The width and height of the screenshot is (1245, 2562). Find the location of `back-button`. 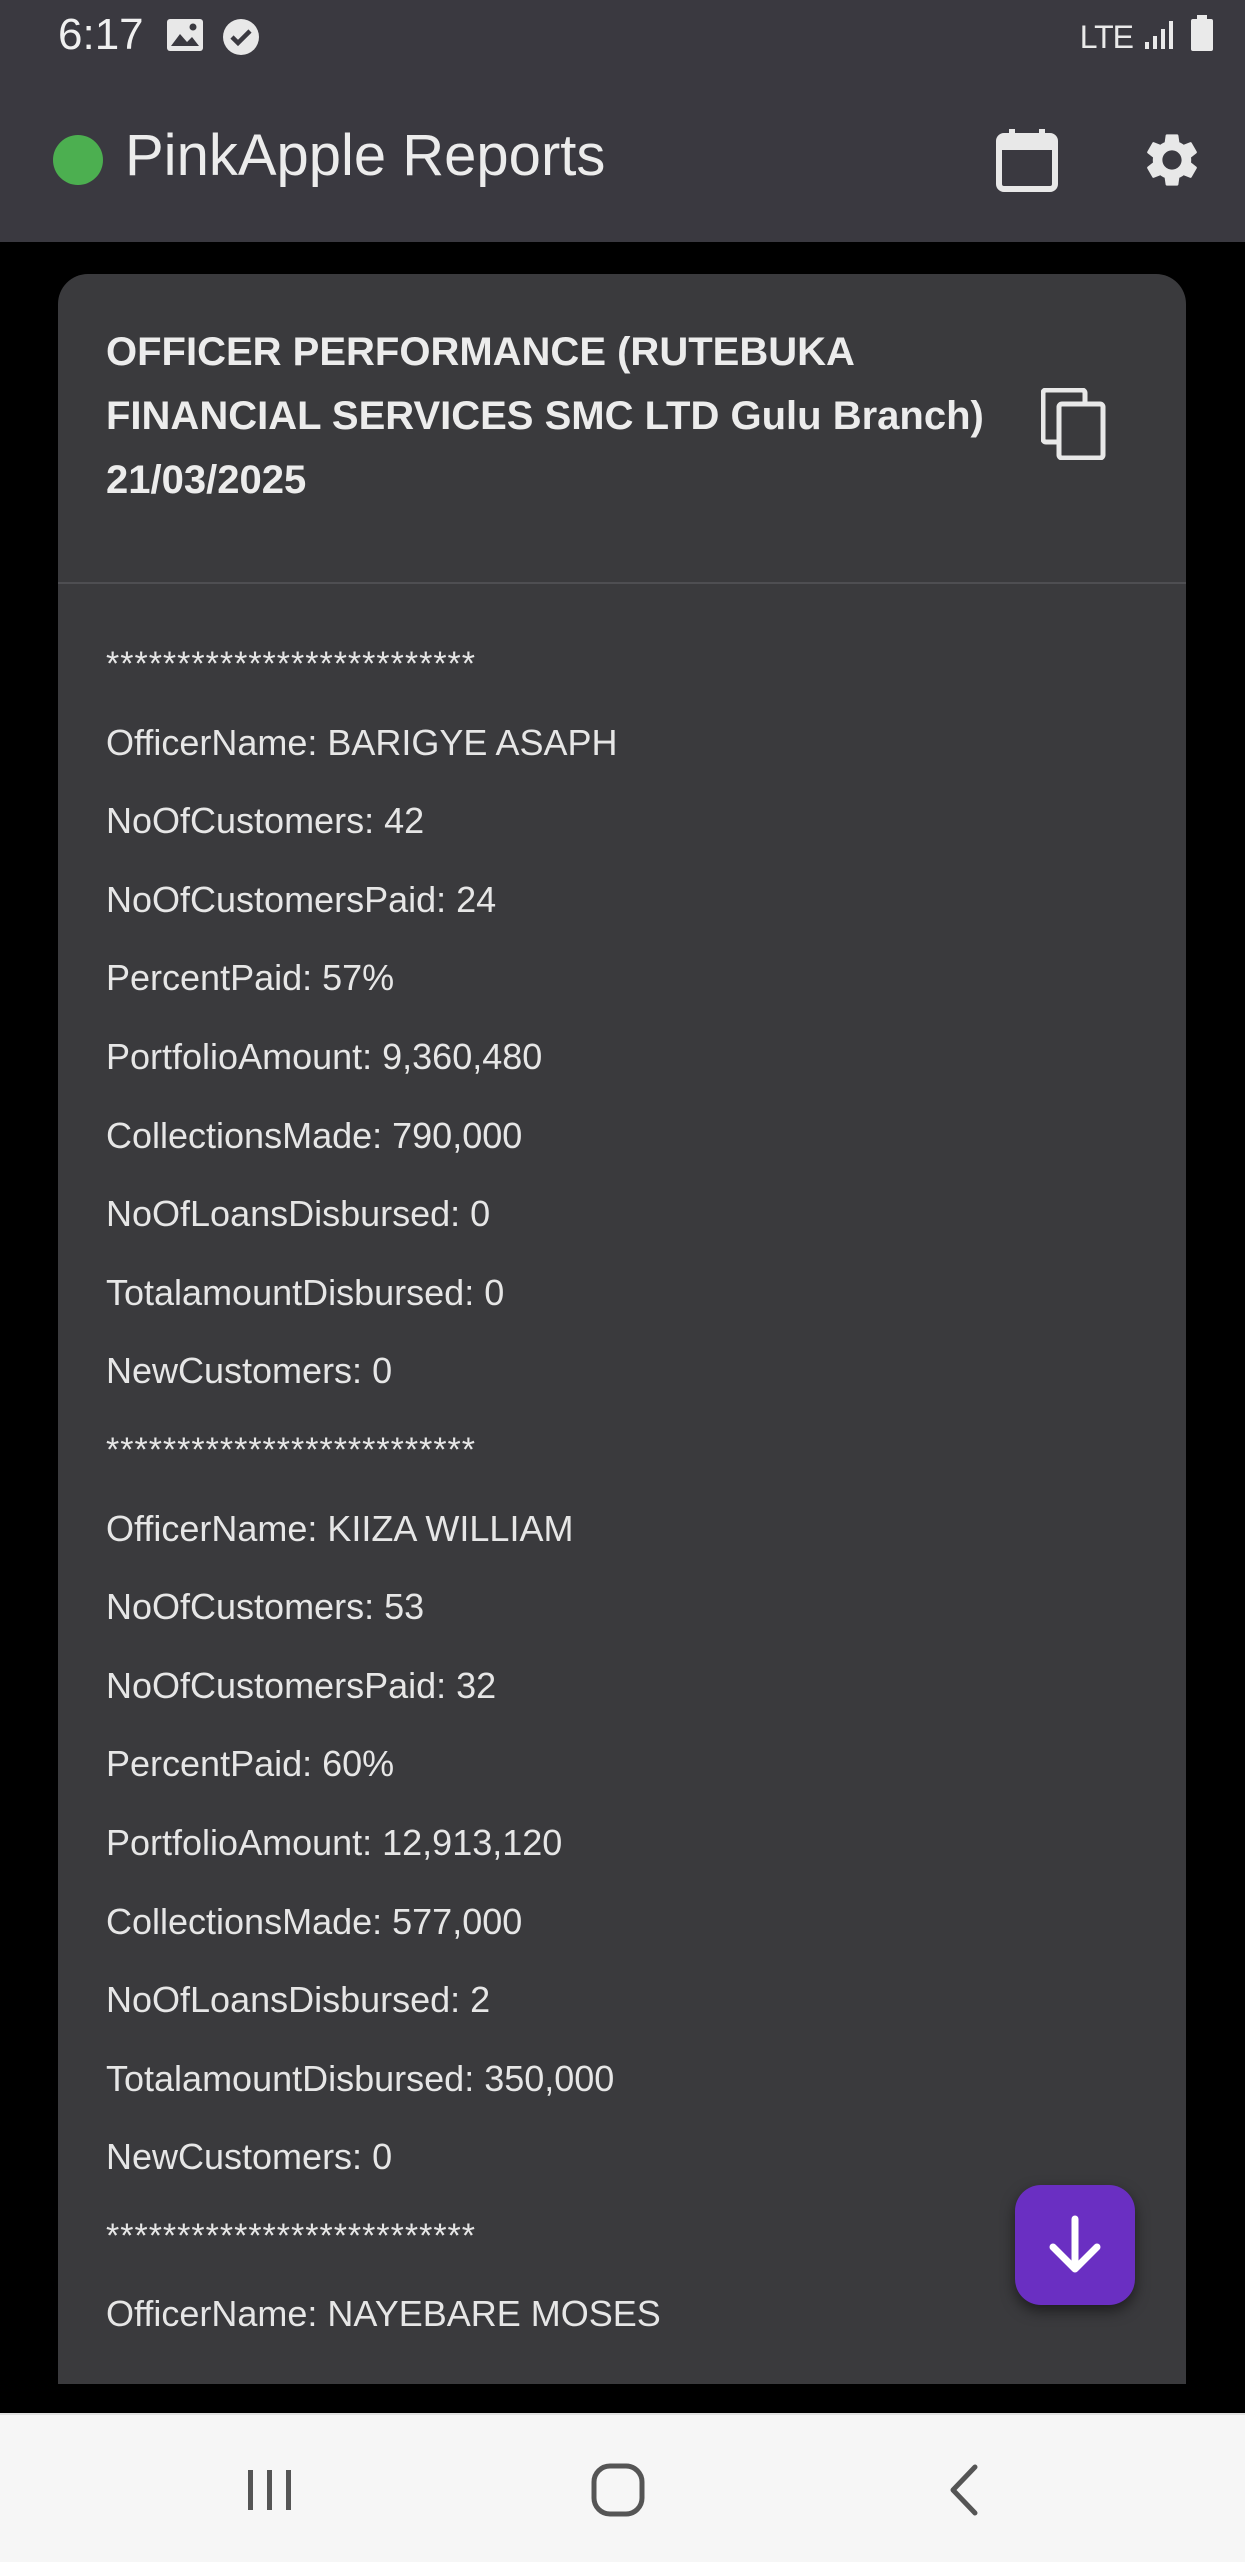

back-button is located at coordinates (965, 2490).